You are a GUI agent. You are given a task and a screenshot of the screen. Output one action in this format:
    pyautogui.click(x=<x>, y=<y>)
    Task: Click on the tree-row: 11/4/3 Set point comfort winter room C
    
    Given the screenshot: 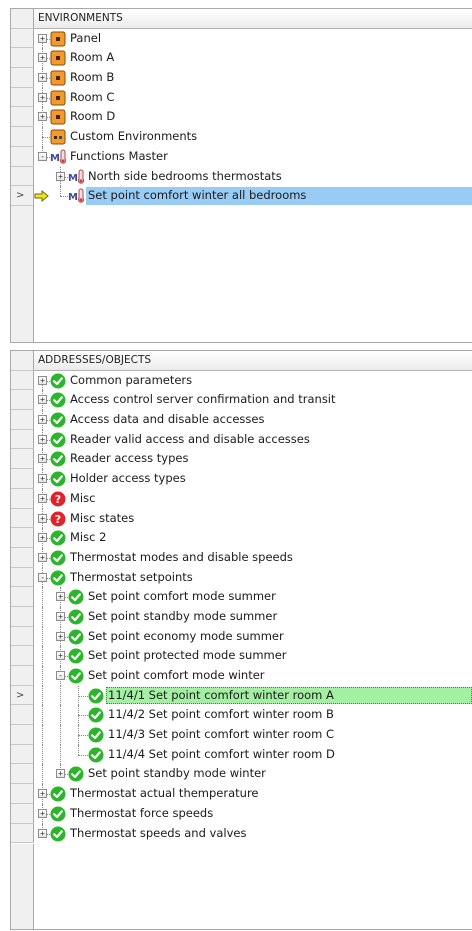 What is the action you would take?
    pyautogui.click(x=241, y=735)
    